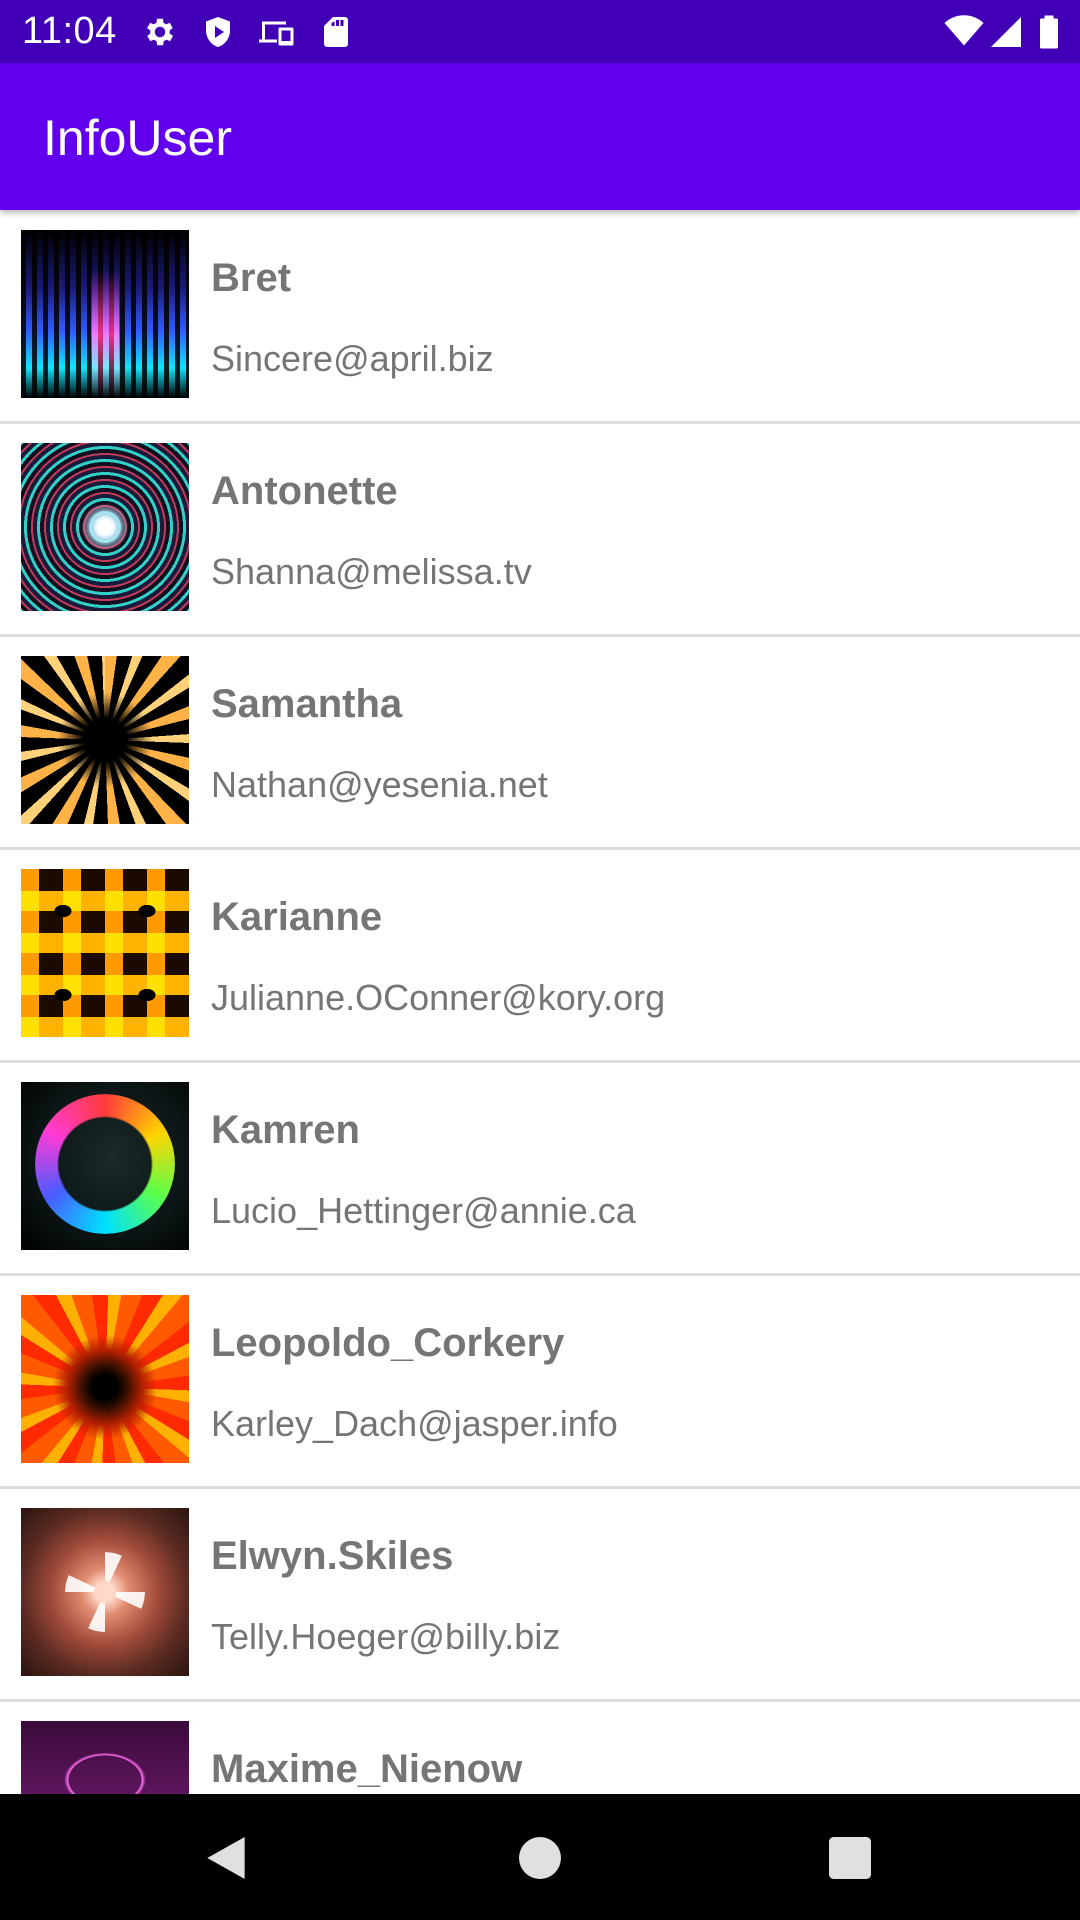 The image size is (1080, 1920). I want to click on home-icon, so click(540, 1858).